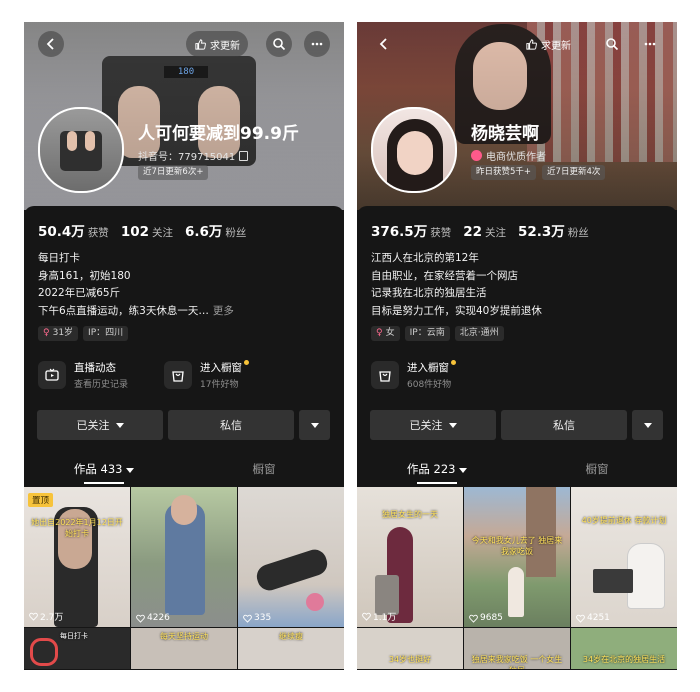 The height and width of the screenshot is (692, 700). What do you see at coordinates (136, 310) in the screenshot?
I see `bio-line-last: 下午6点直播运动，练3天休息一天… 更多` at bounding box center [136, 310].